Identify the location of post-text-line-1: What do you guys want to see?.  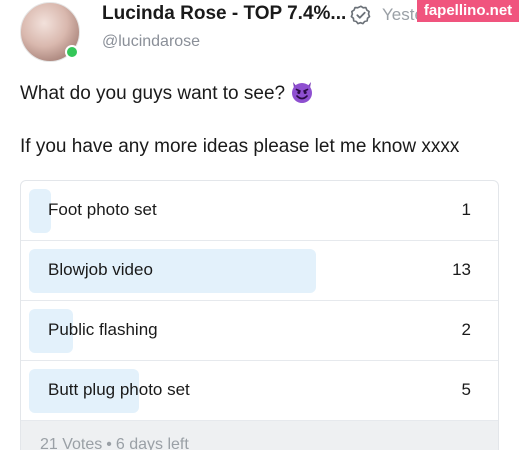
(167, 91).